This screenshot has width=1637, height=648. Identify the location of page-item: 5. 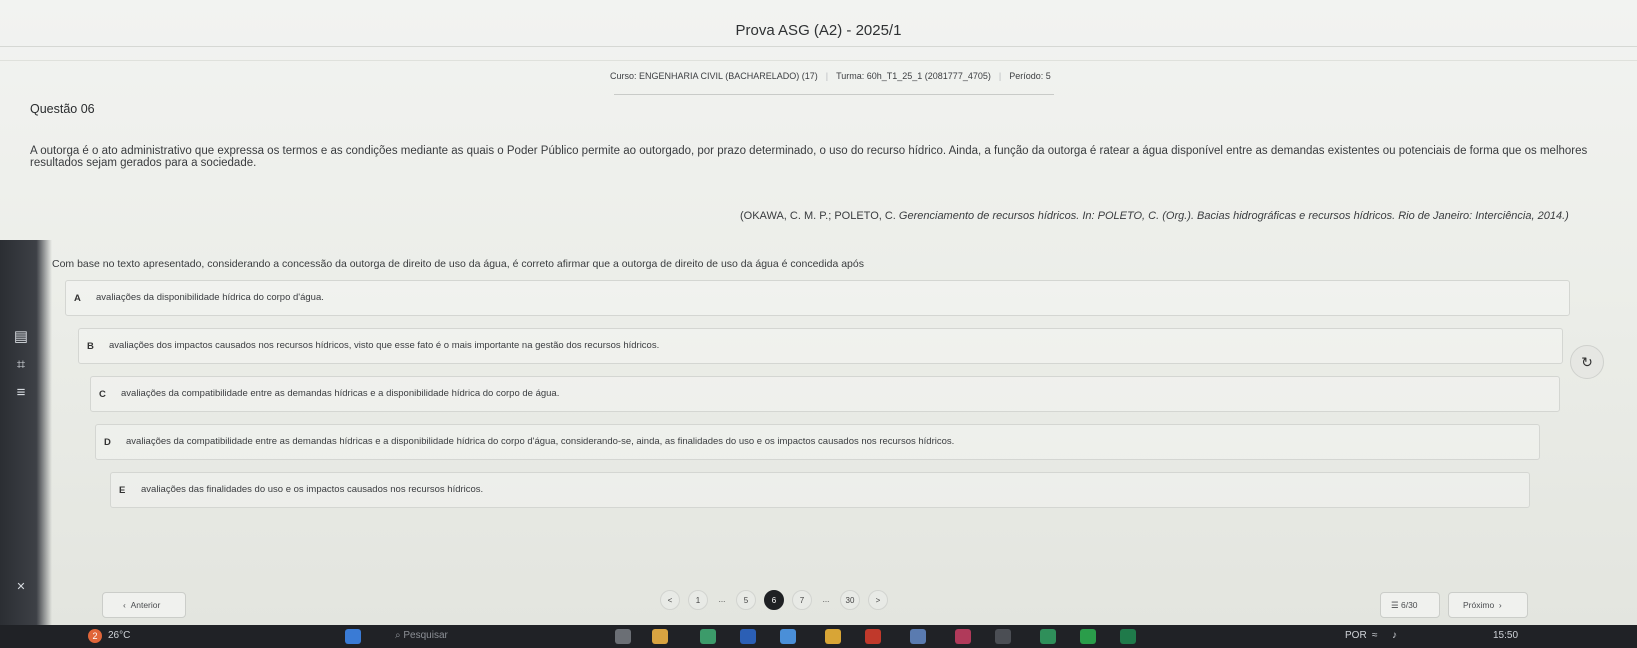
(746, 600).